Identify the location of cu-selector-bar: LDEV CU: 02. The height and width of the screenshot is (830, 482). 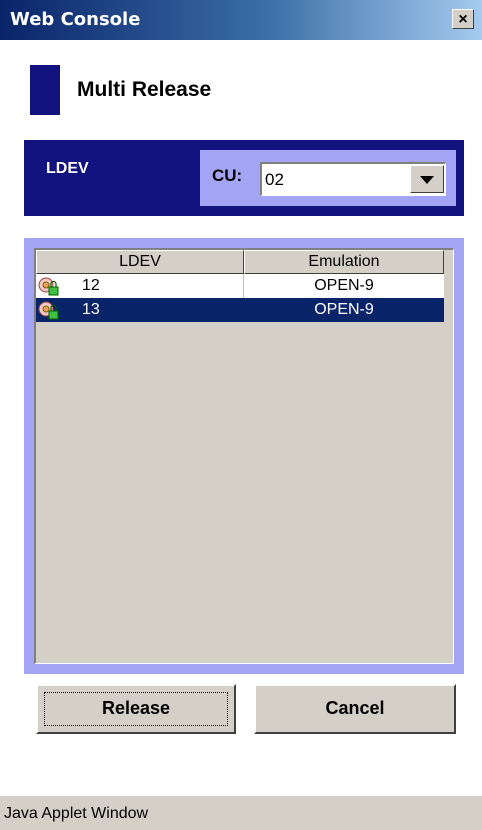
(244, 178).